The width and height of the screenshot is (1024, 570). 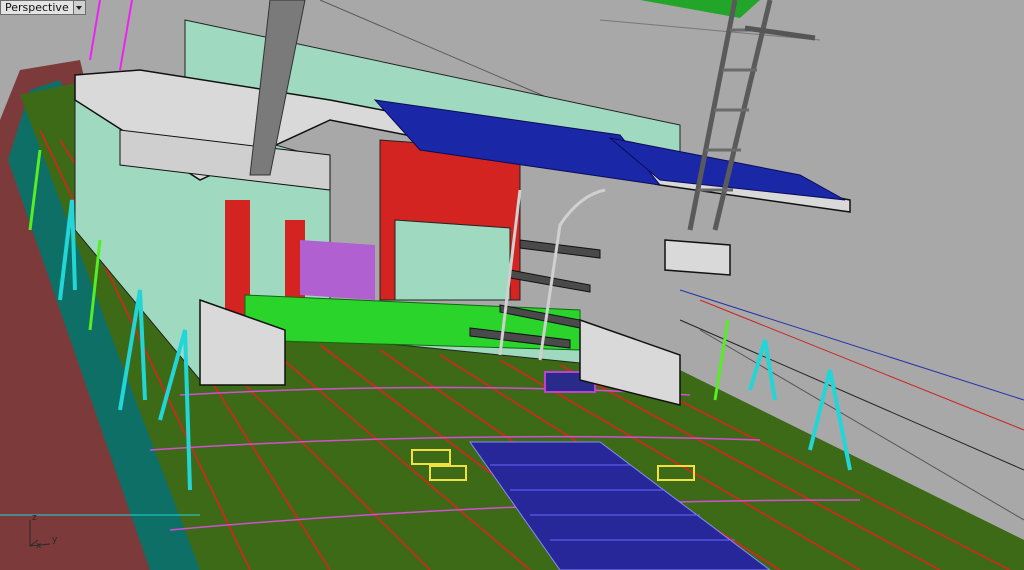 I want to click on sail, so click(x=700, y=9).